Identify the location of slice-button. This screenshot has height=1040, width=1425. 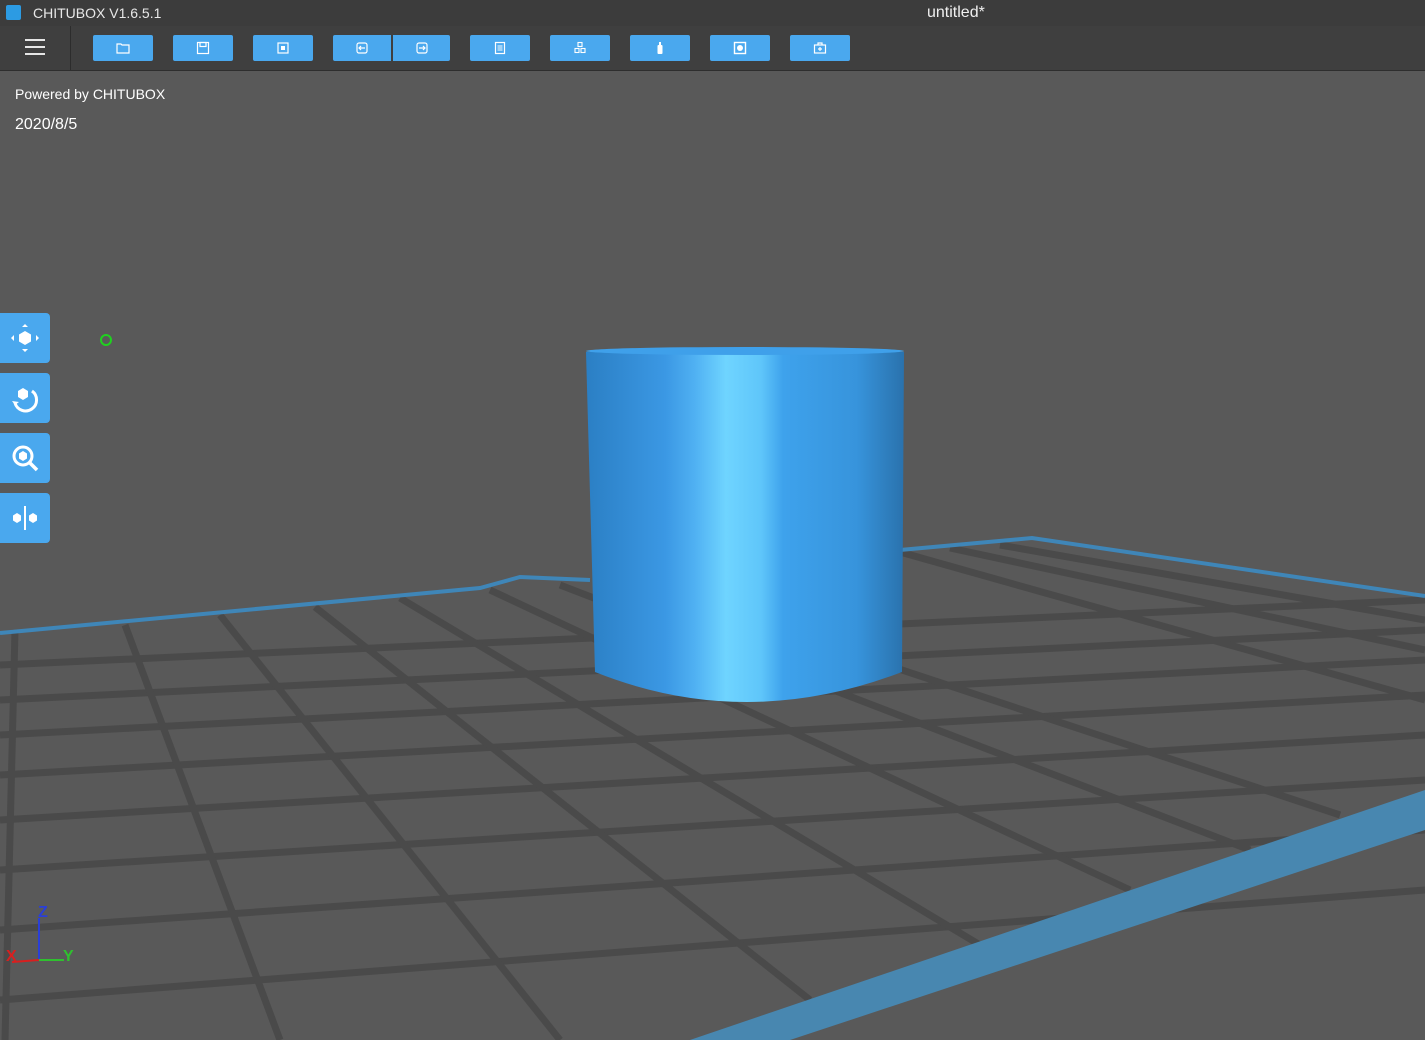
(660, 48).